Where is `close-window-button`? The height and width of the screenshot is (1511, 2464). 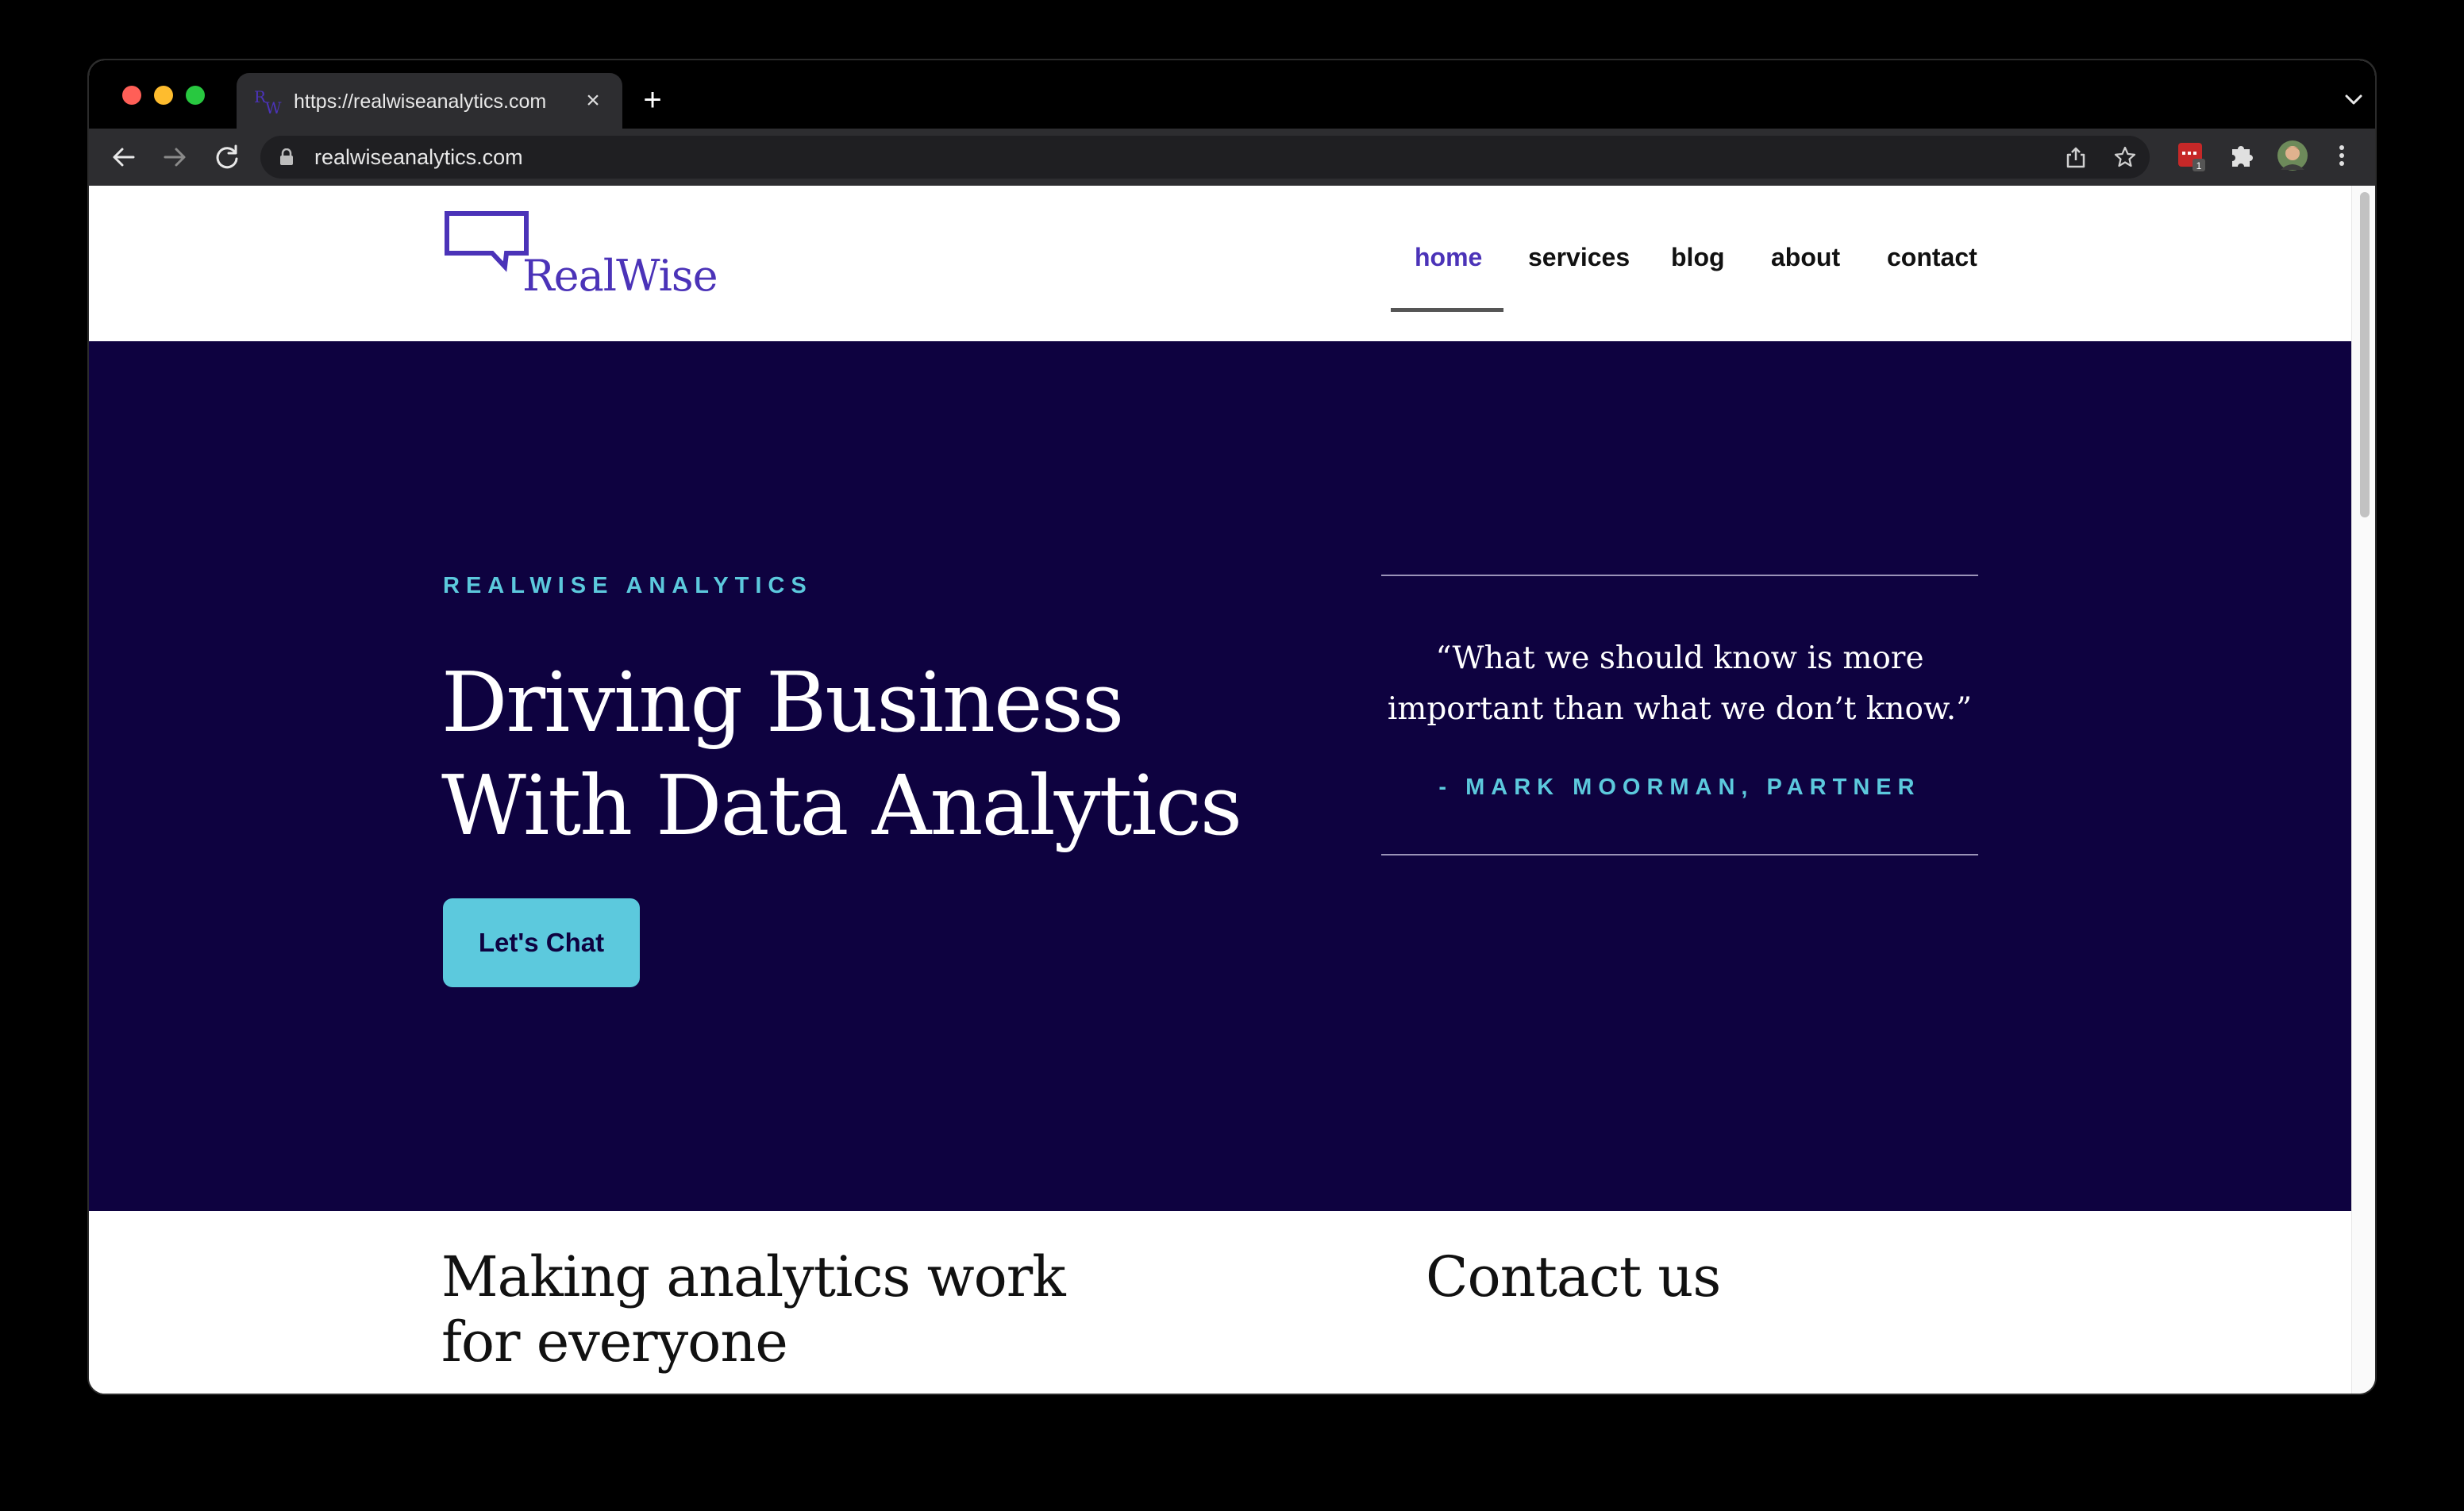 close-window-button is located at coordinates (131, 95).